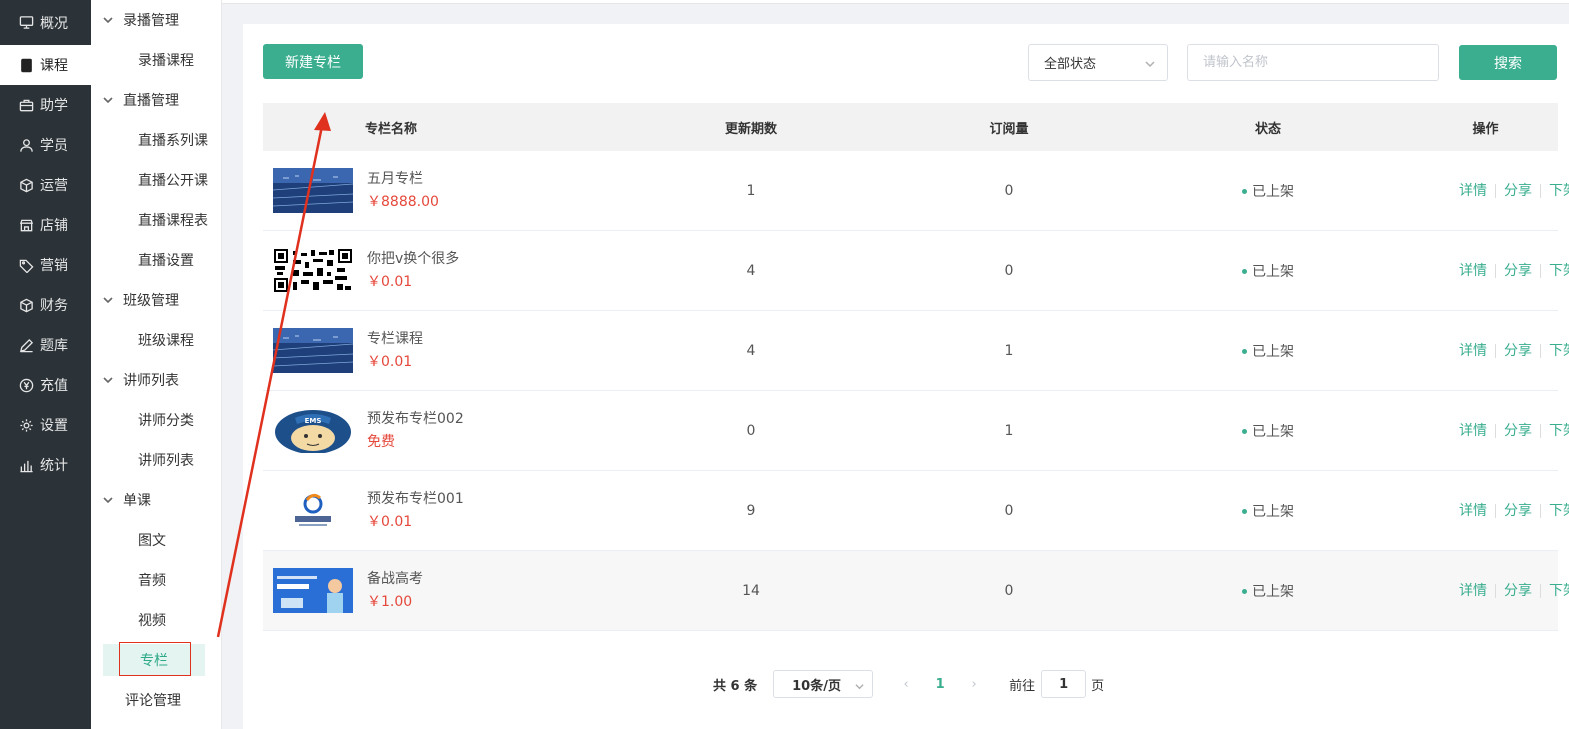 The width and height of the screenshot is (1569, 729). Describe the element at coordinates (751, 270) in the screenshot. I see `row-updates: 4` at that location.